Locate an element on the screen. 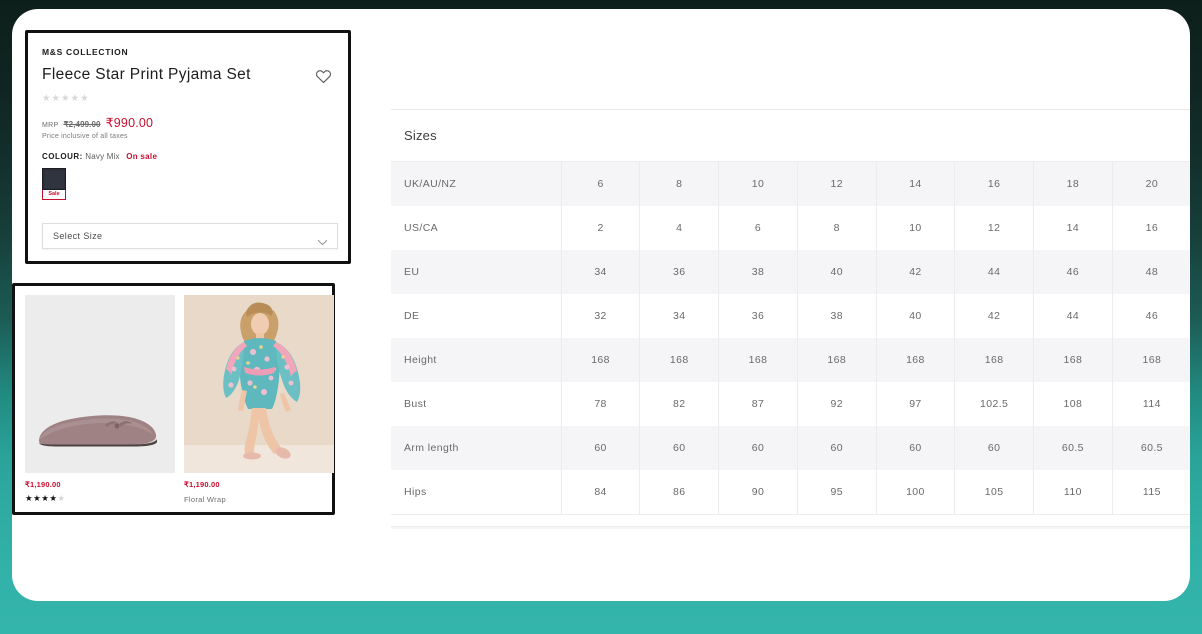 This screenshot has height=634, width=1202. table-cell: 8 is located at coordinates (679, 184).